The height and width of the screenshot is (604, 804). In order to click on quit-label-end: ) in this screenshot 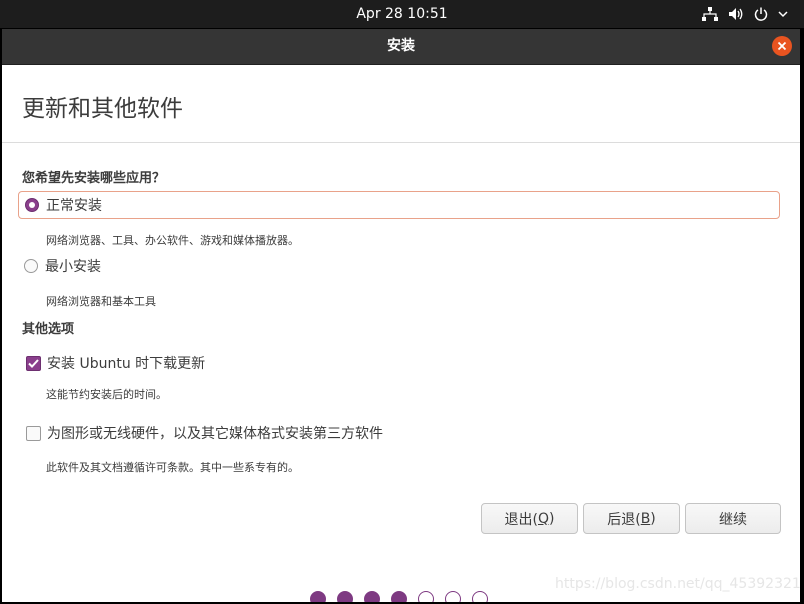, I will do `click(552, 518)`.